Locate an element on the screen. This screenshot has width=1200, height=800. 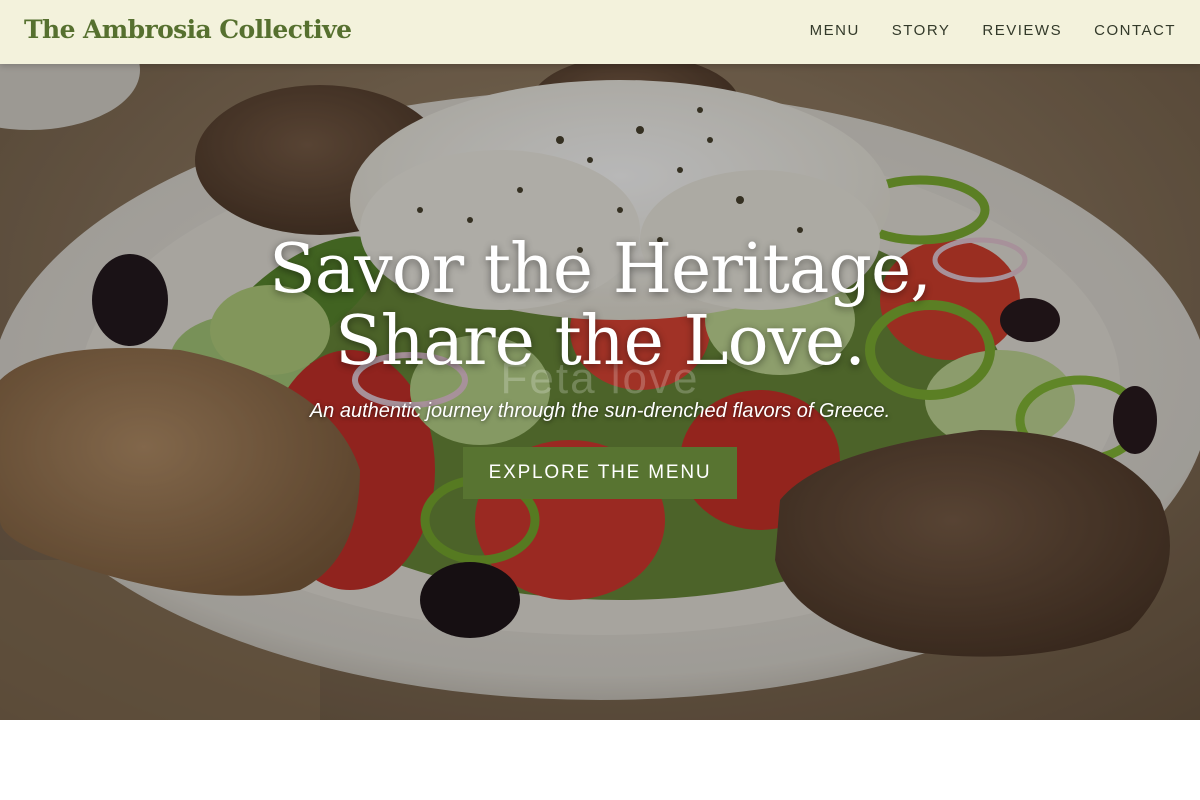
brand-logo: The Ambrosia Collective is located at coordinates (188, 29).